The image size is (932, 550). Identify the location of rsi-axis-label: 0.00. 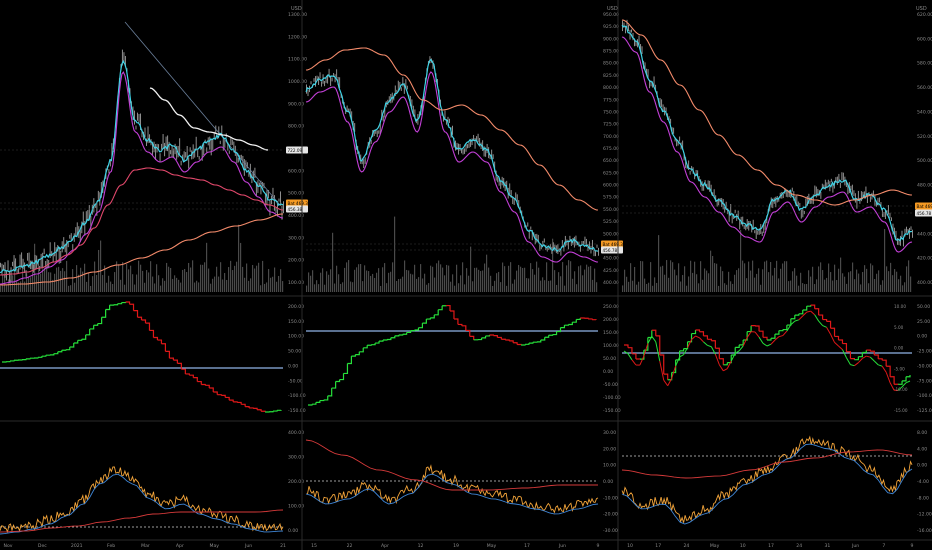
(922, 466).